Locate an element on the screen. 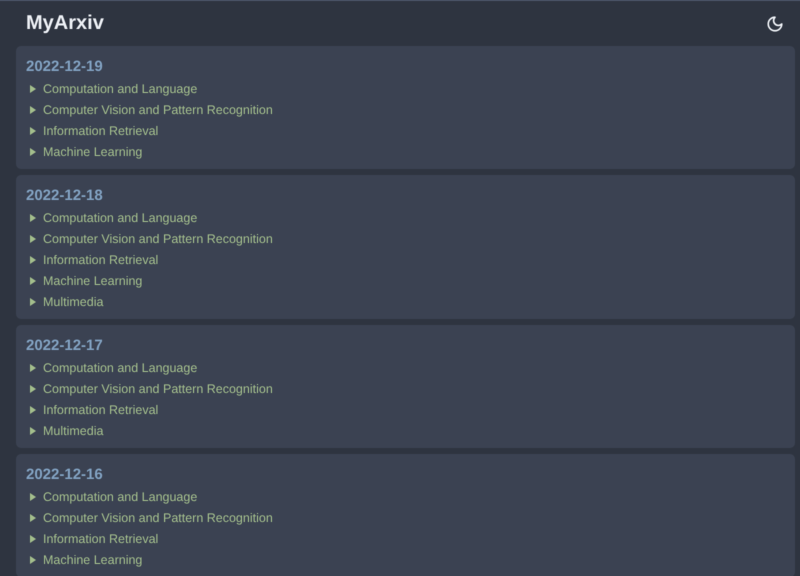 This screenshot has width=800, height=576. moon-icon is located at coordinates (775, 23).